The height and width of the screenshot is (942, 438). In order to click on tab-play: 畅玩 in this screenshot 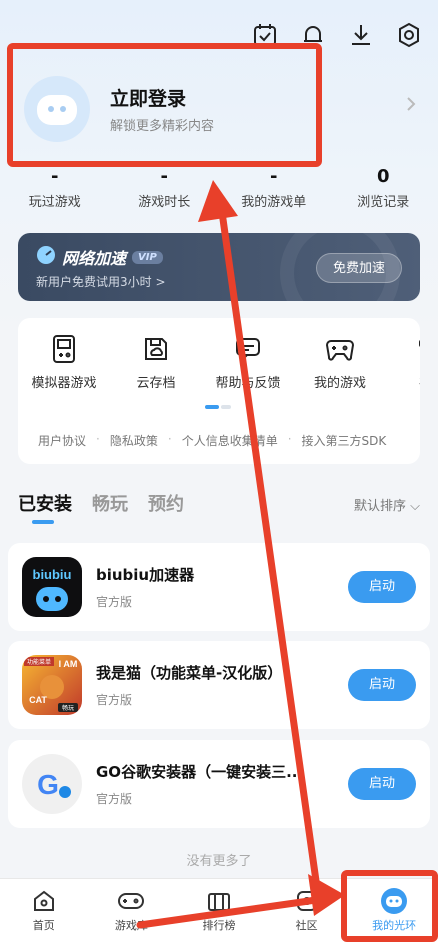, I will do `click(110, 503)`.